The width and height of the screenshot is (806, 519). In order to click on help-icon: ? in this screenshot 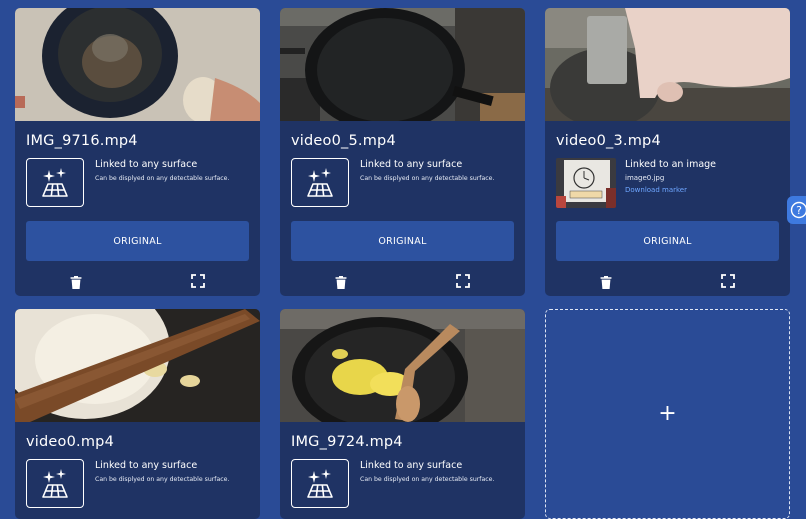, I will do `click(798, 210)`.